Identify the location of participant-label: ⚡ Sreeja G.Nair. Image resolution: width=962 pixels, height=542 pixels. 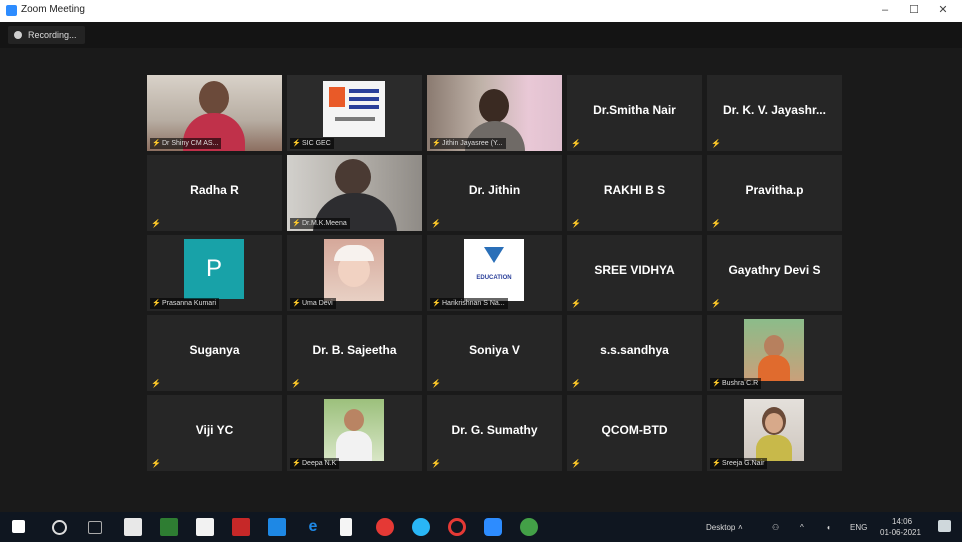
(739, 463).